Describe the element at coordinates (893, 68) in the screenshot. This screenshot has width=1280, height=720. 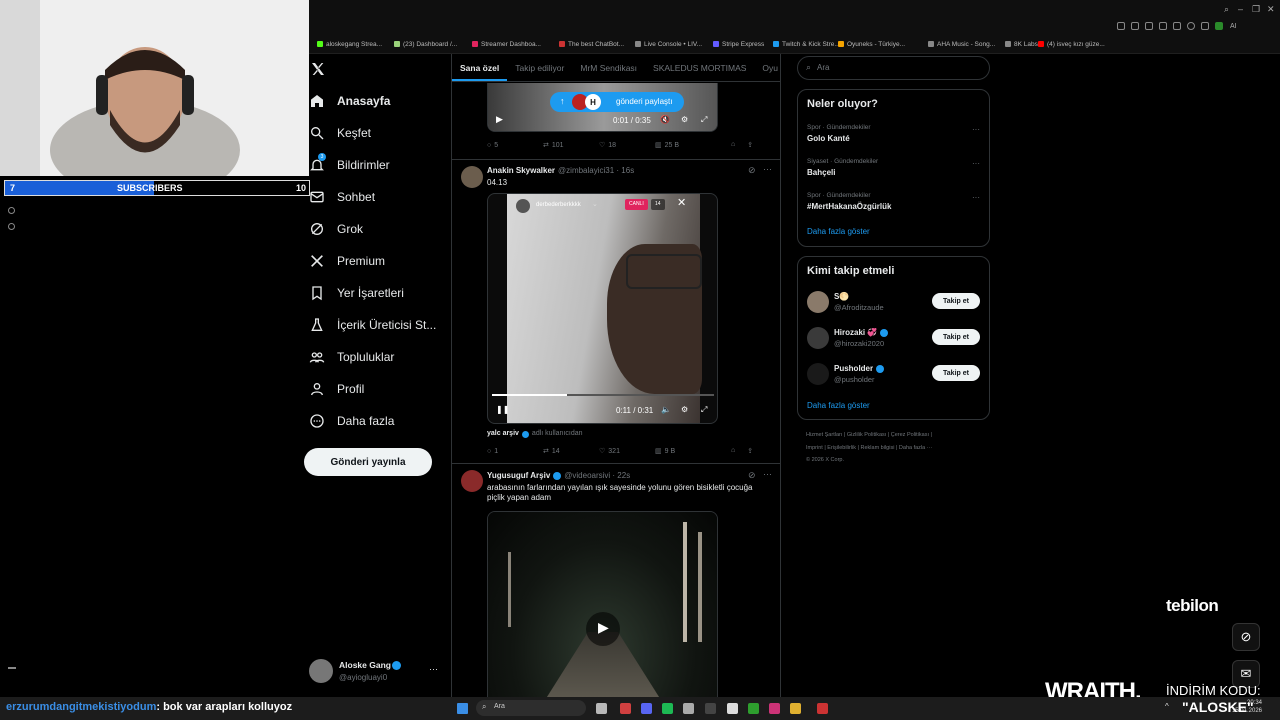
I see `search-input: ⌕ Ara` at that location.